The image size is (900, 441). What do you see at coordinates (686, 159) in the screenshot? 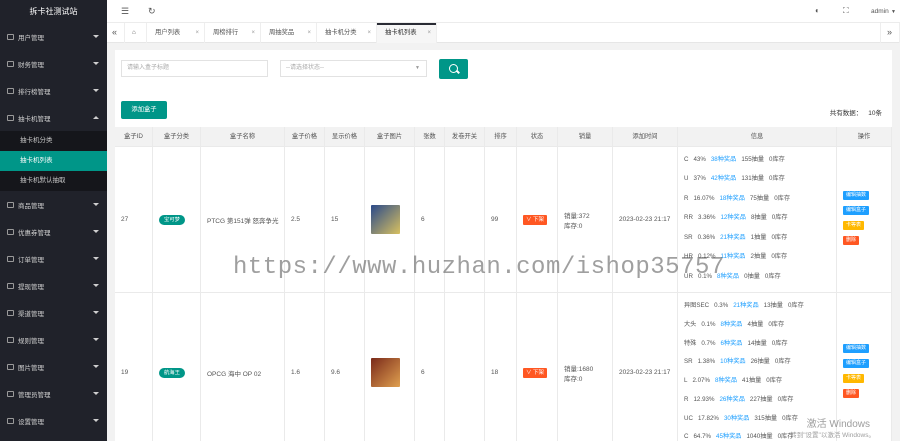
I see `info-value: C` at bounding box center [686, 159].